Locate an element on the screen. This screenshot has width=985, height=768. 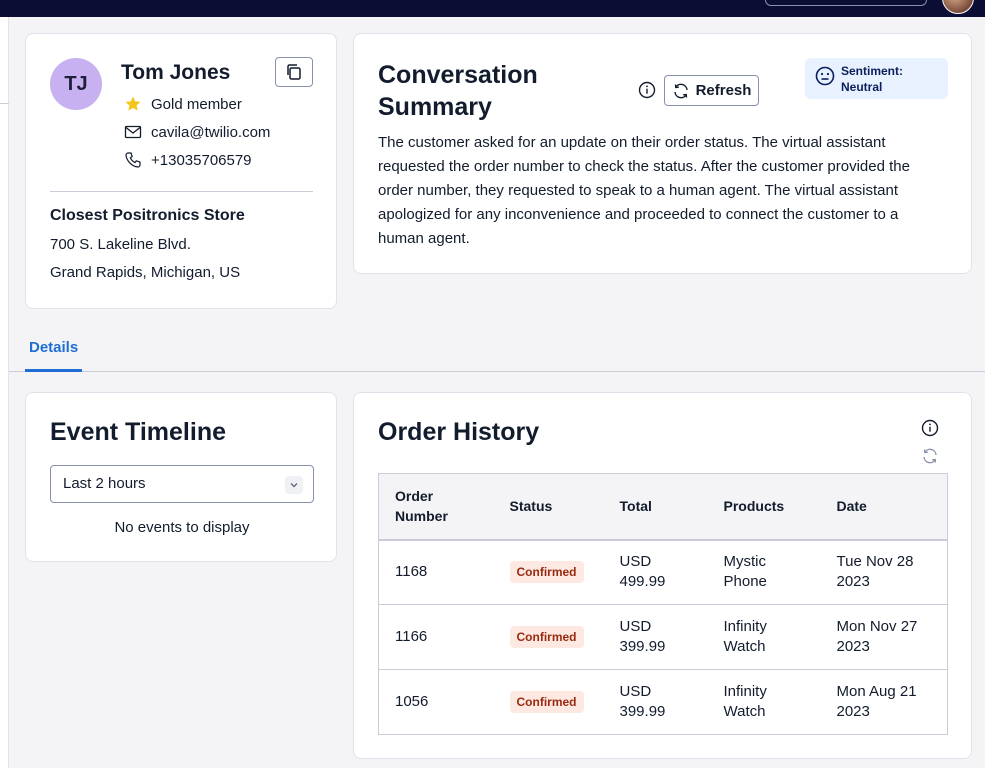
customer-avatar: TJ is located at coordinates (76, 84).